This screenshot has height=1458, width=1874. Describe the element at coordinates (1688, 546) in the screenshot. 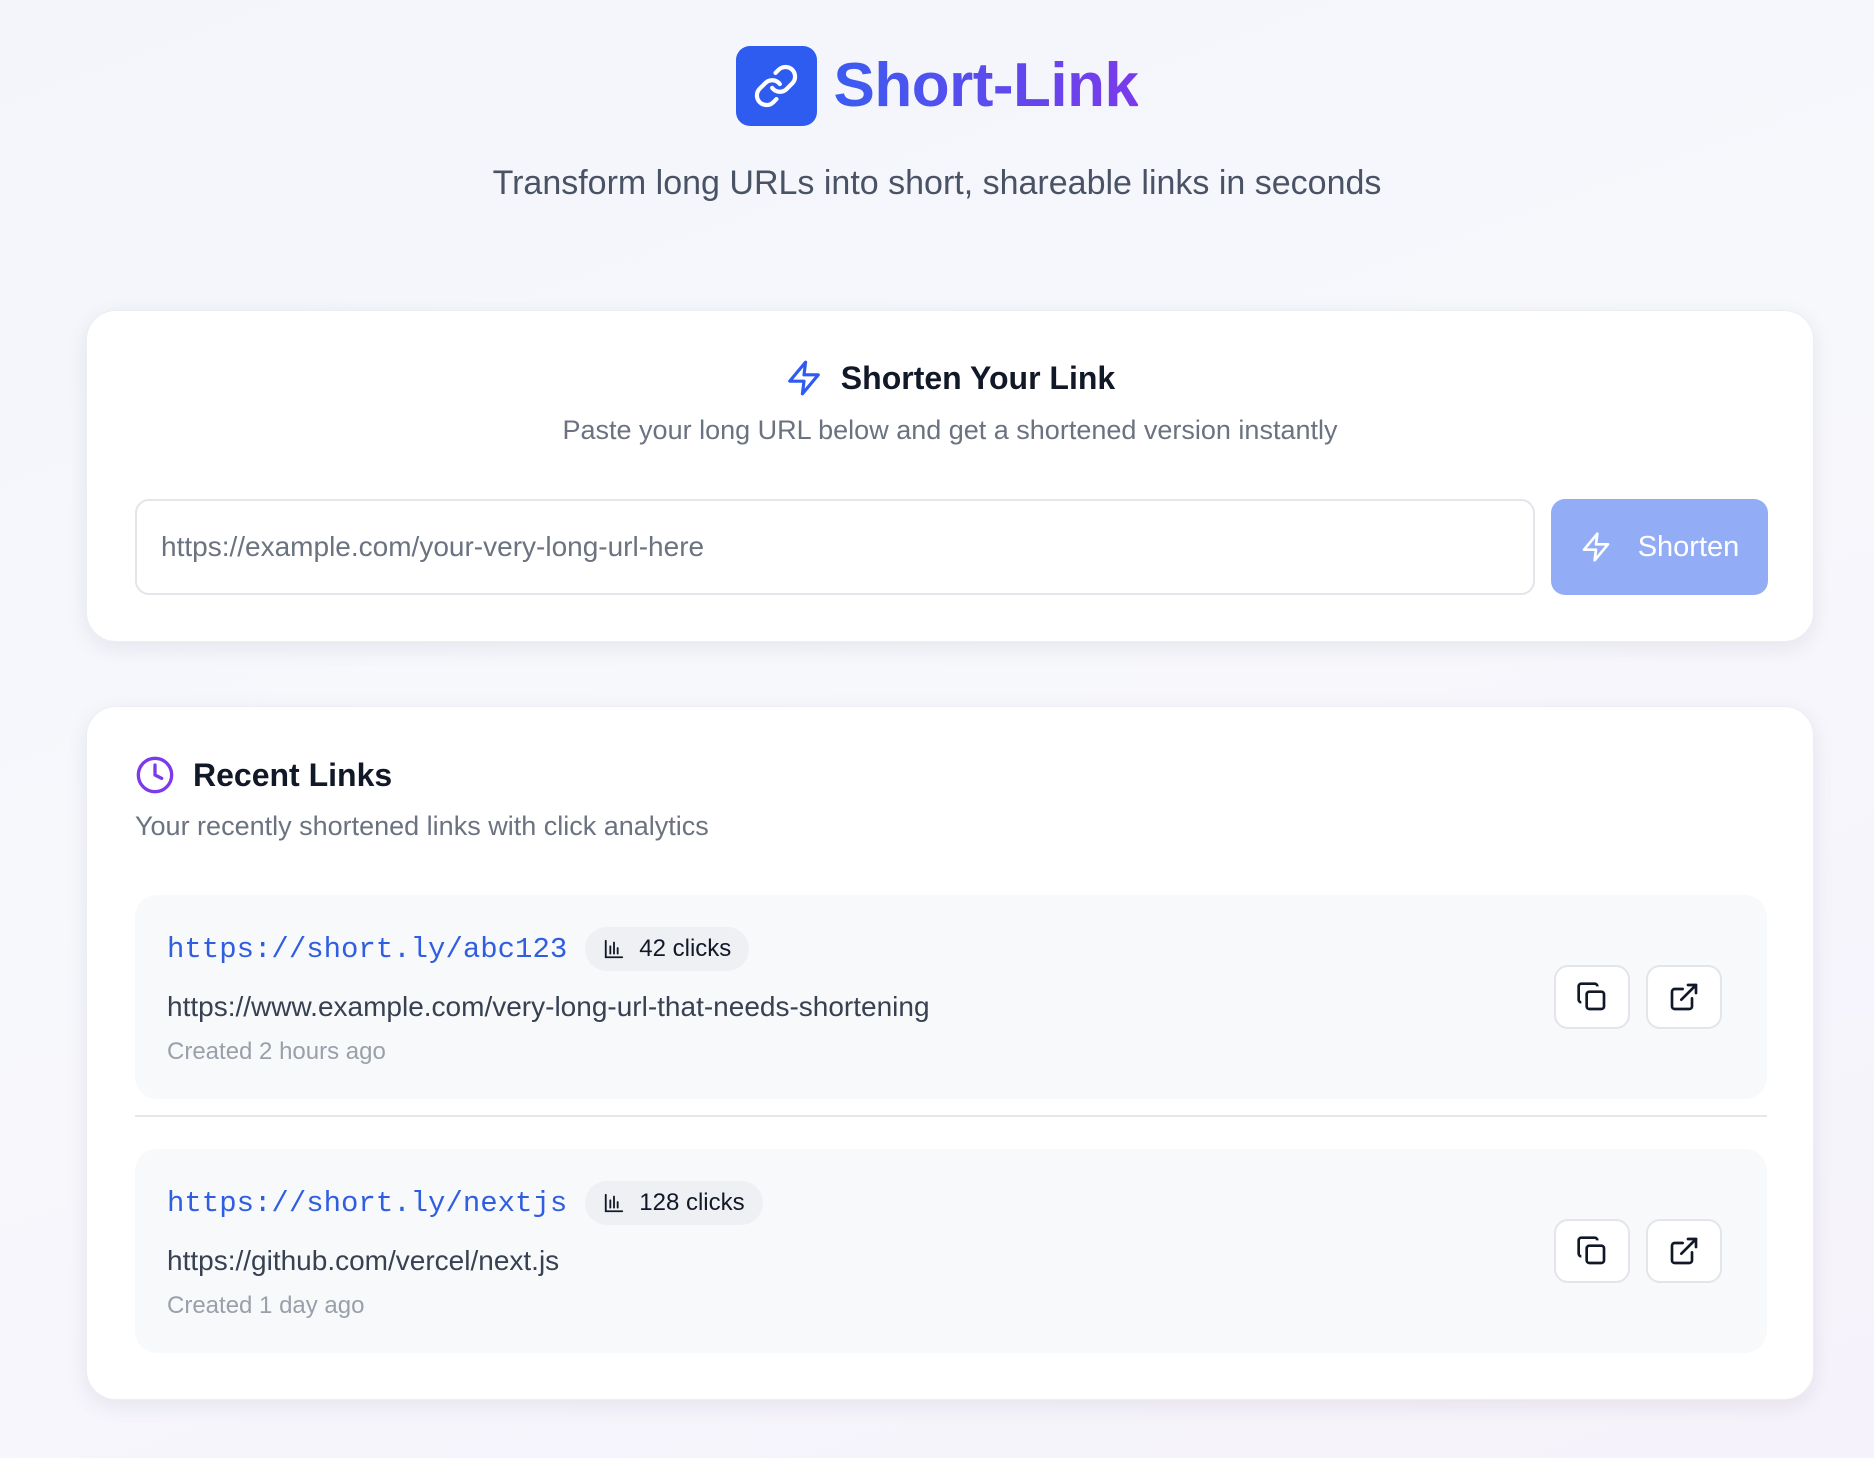

I see `shorten-button-label: Shorten` at that location.